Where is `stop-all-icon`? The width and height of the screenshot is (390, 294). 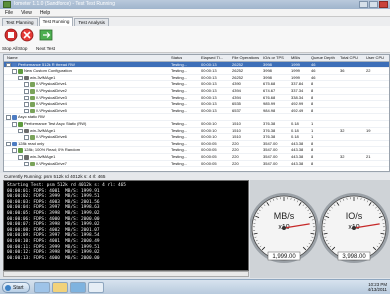 stop-all-icon is located at coordinates (11, 35).